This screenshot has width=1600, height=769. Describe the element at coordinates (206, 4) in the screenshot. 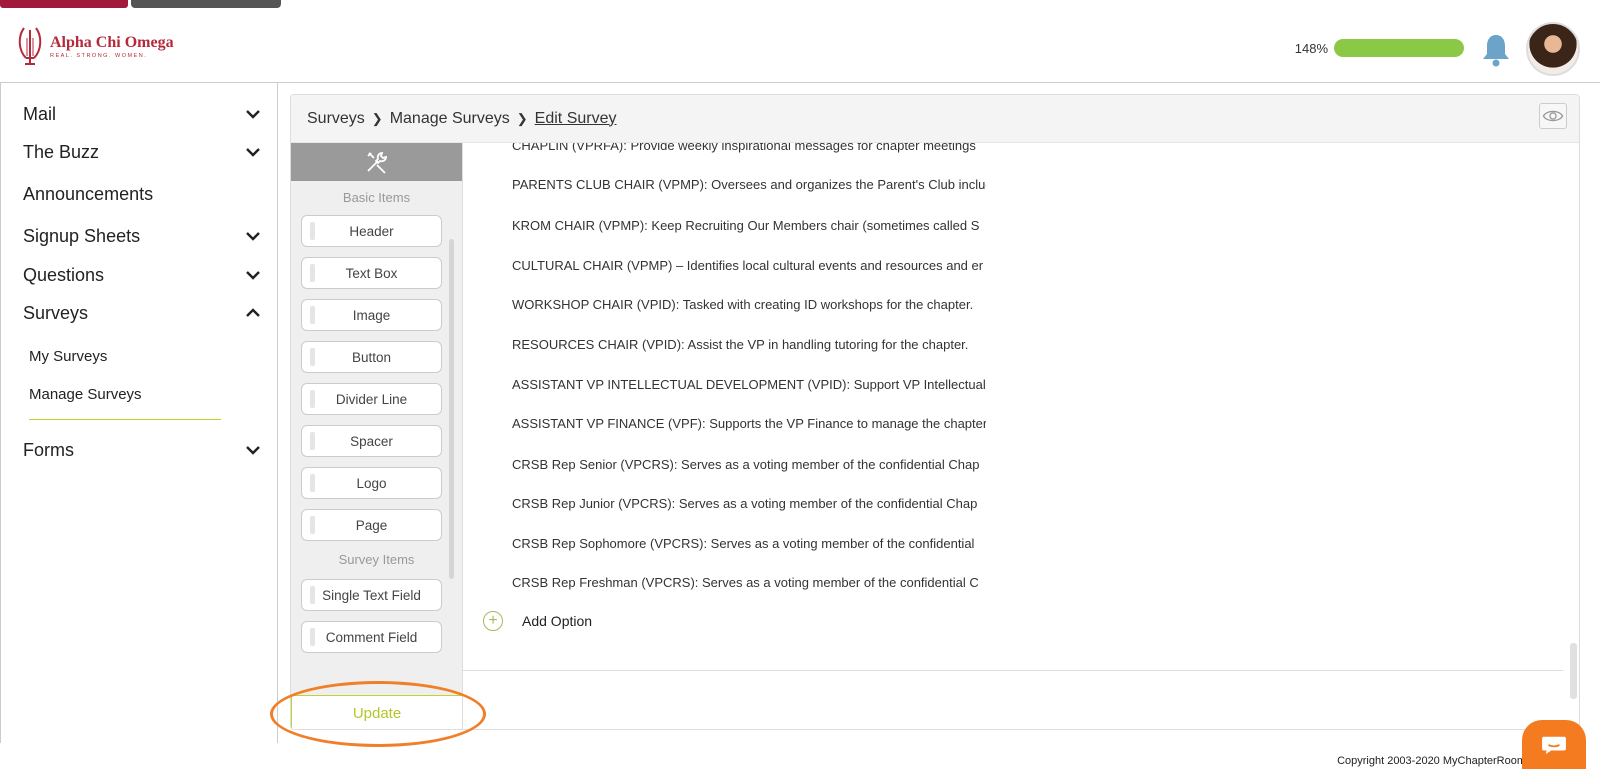

I see `top-tab` at that location.